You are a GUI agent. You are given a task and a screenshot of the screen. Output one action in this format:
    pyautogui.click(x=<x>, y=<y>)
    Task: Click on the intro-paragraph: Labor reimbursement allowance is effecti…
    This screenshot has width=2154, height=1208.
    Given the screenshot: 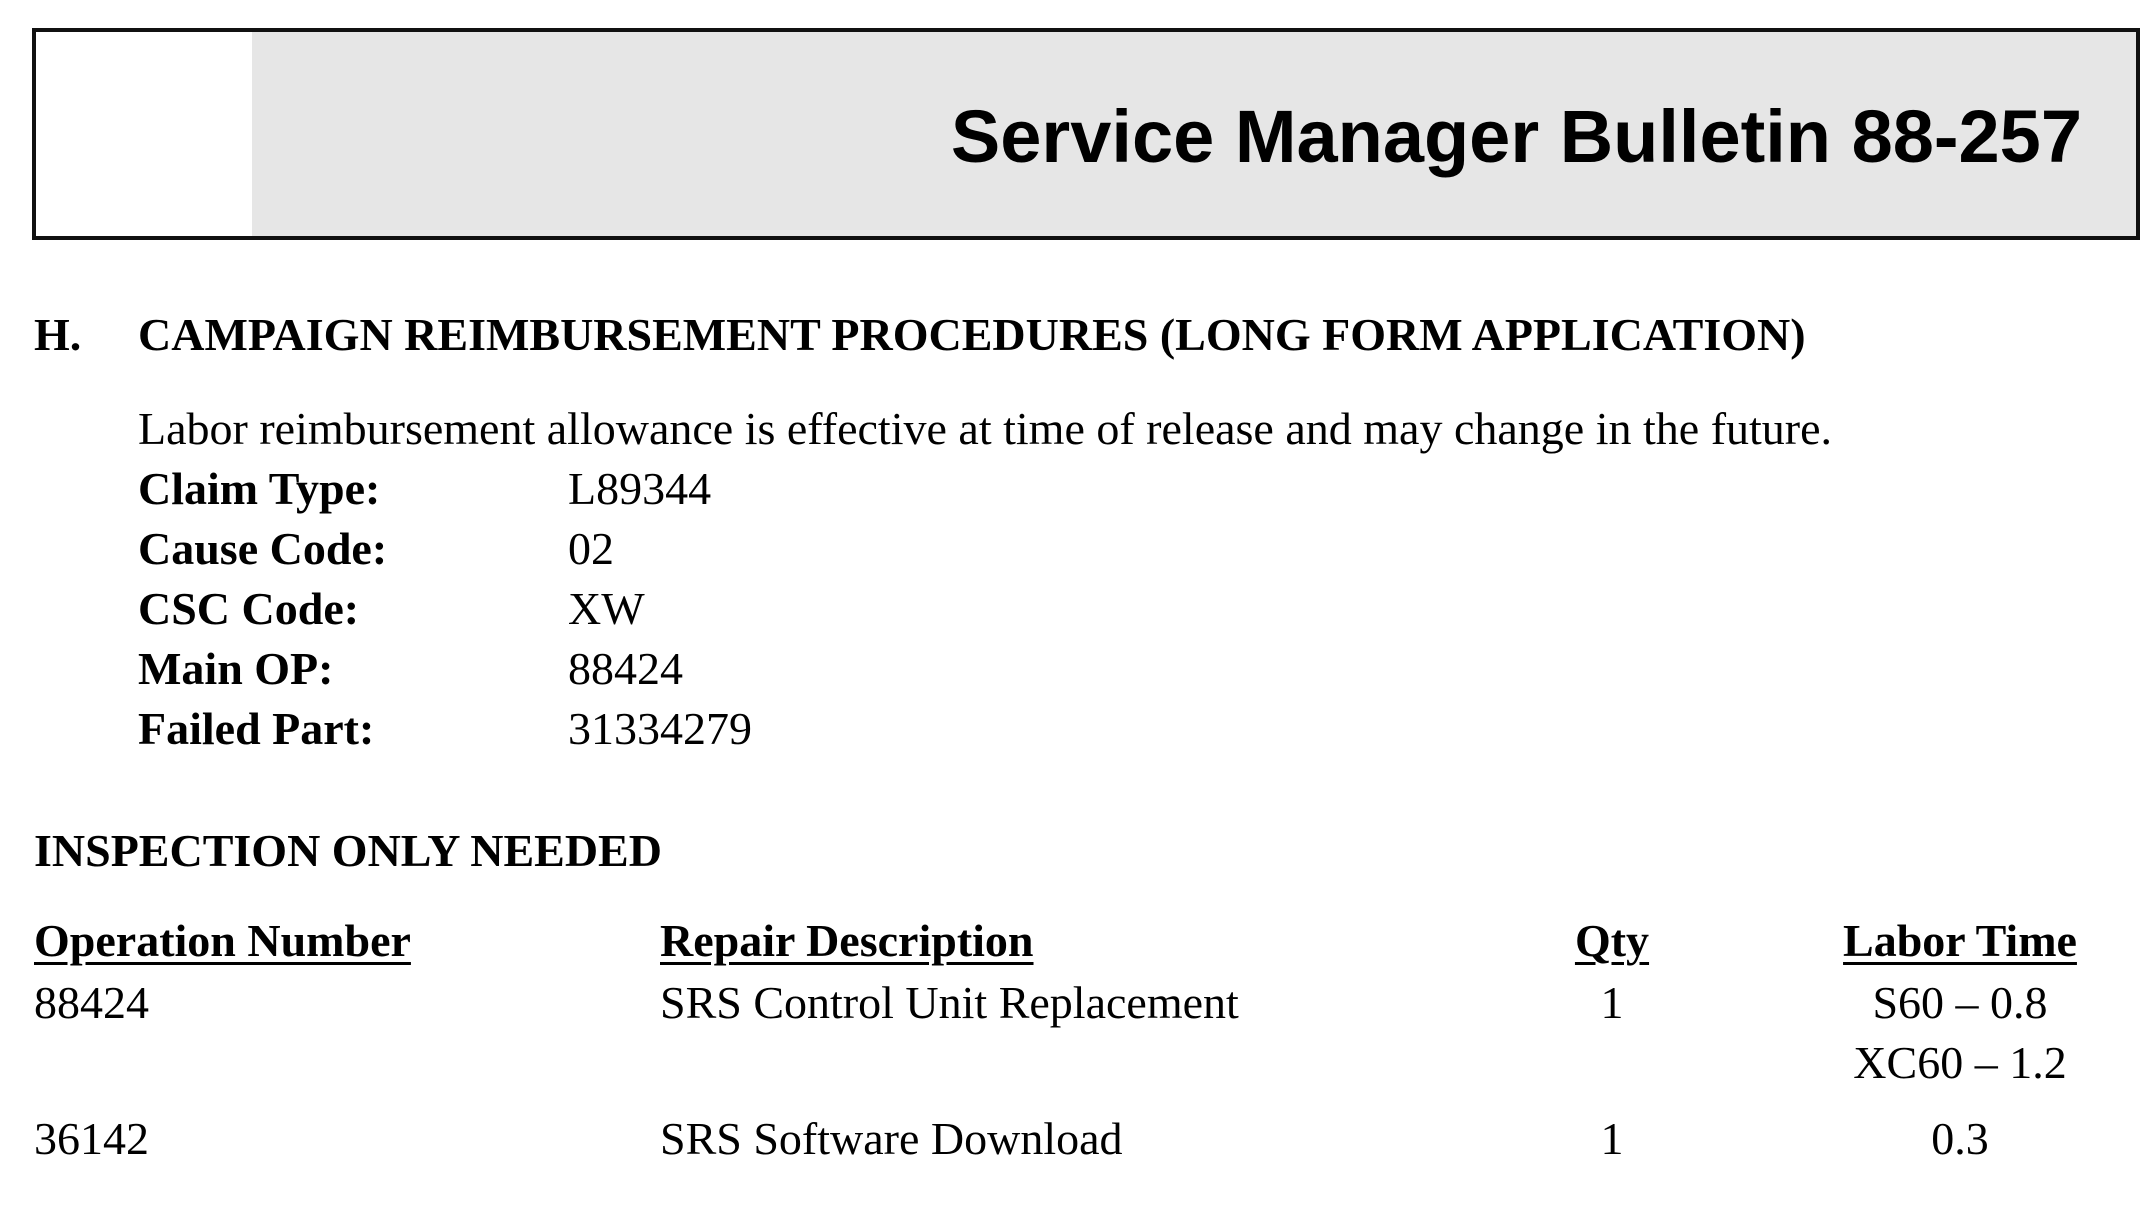 What is the action you would take?
    pyautogui.click(x=985, y=428)
    